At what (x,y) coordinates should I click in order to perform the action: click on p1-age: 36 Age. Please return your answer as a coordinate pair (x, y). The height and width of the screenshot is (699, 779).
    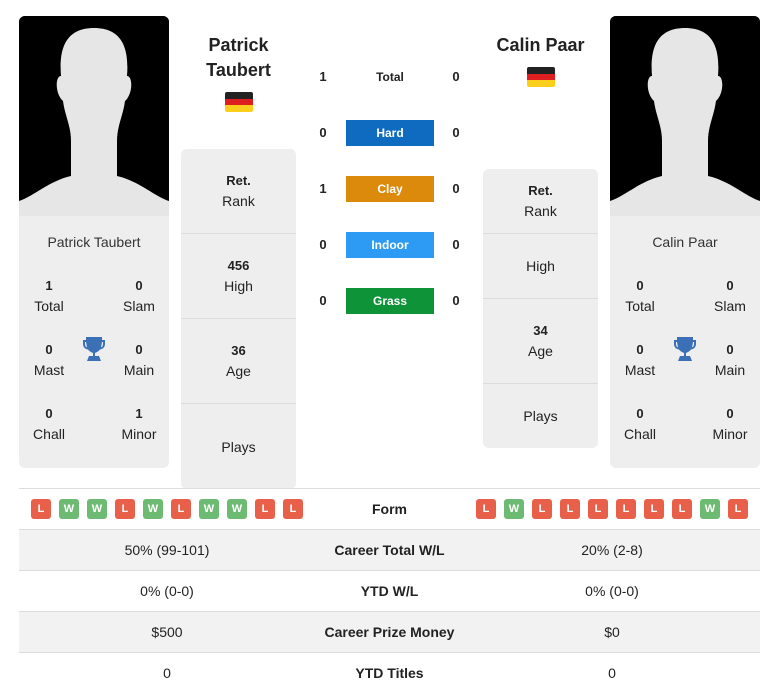
    Looking at the image, I should click on (238, 361).